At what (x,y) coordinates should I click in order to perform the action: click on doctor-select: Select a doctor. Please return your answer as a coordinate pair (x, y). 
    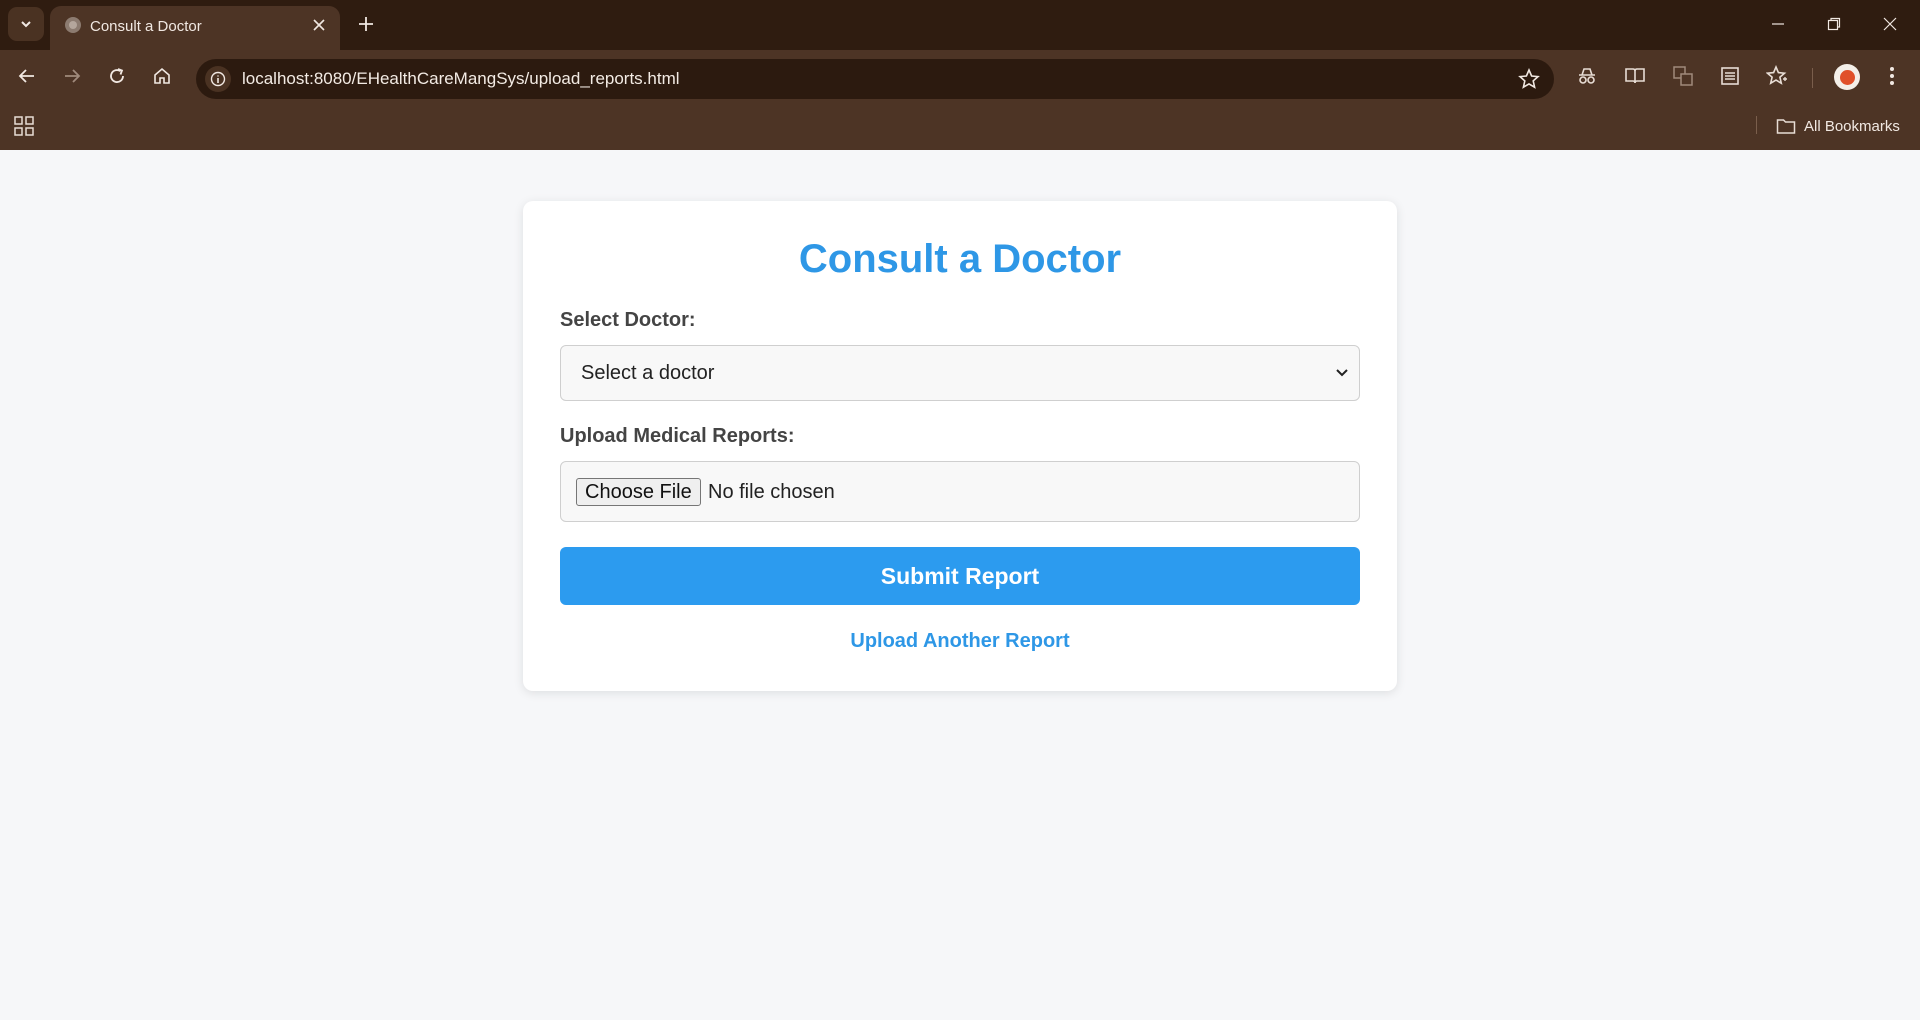
    Looking at the image, I should click on (960, 373).